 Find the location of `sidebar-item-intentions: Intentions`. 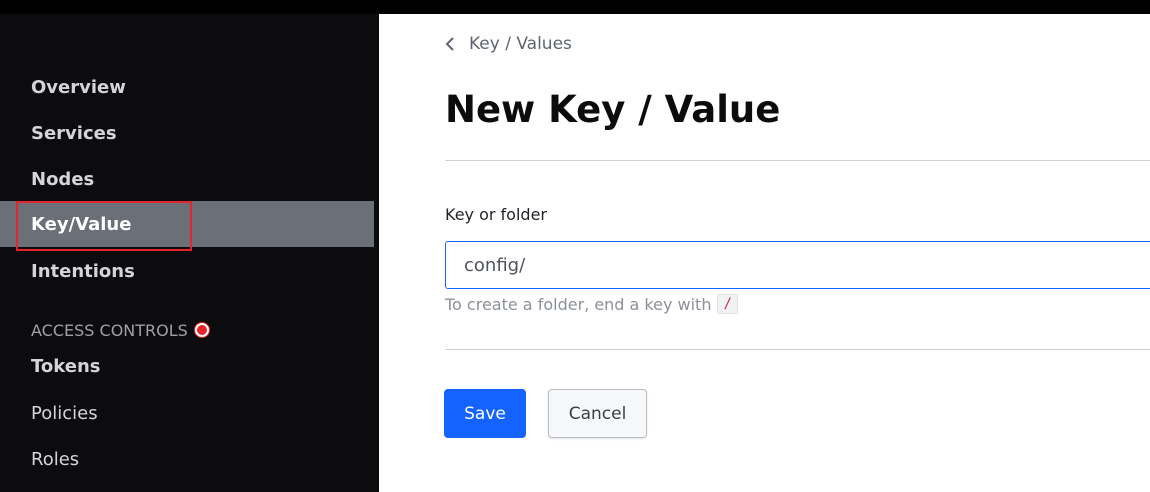

sidebar-item-intentions: Intentions is located at coordinates (187, 271).